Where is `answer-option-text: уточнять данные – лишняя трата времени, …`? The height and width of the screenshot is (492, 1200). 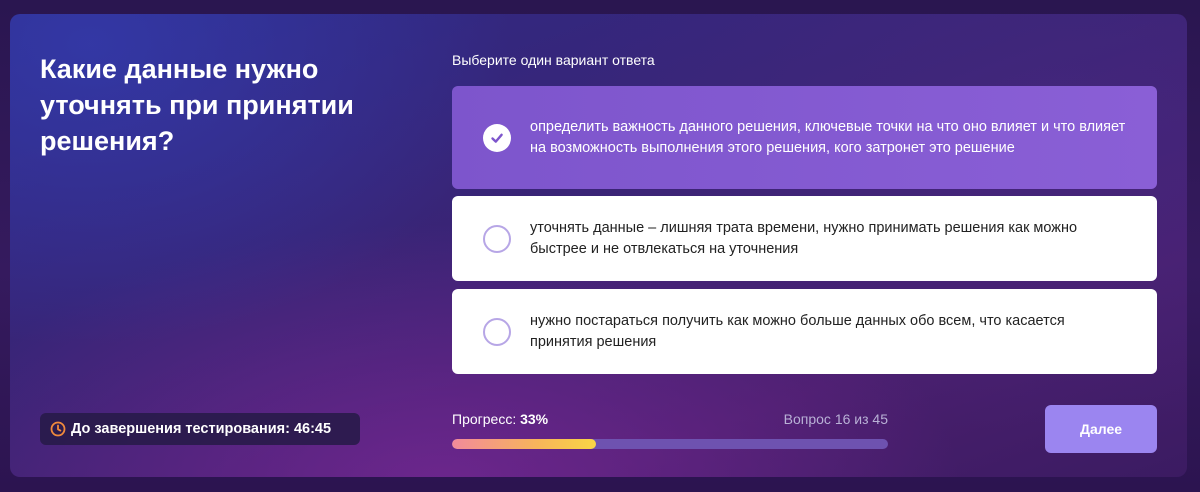
answer-option-text: уточнять данные – лишняя трата времени, … is located at coordinates (804, 238).